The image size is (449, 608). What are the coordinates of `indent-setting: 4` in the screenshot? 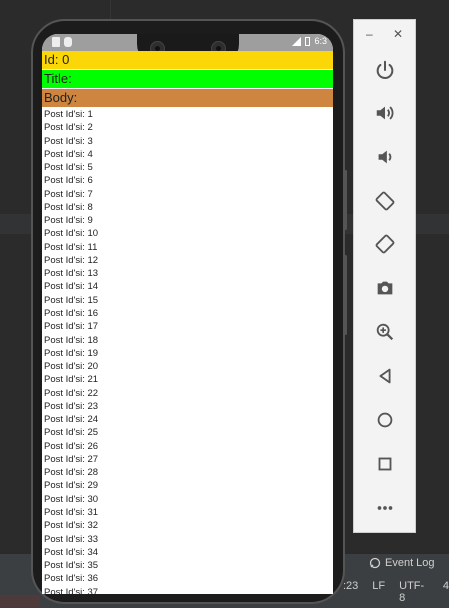 It's located at (446, 592).